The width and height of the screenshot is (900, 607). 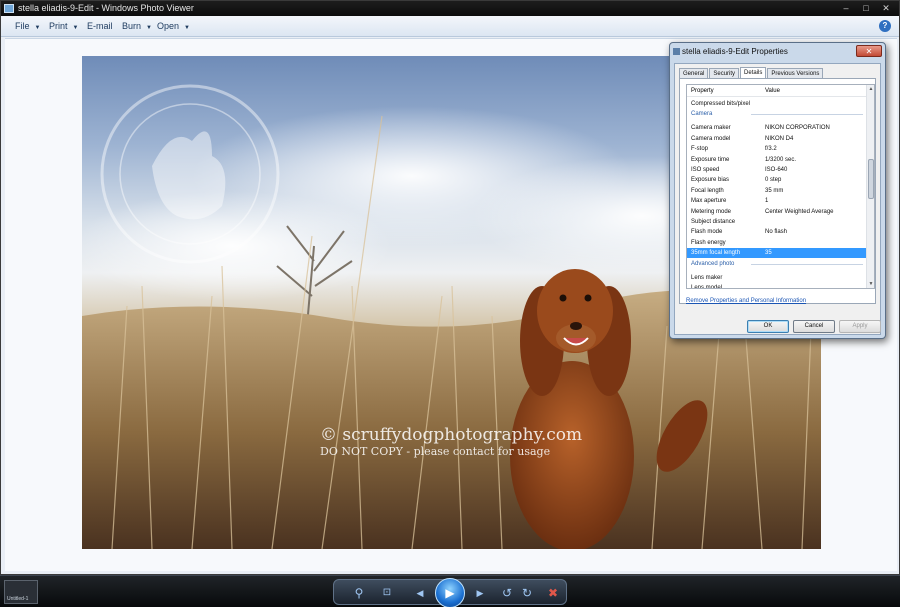 What do you see at coordinates (710, 180) in the screenshot?
I see `property-name: Exposure bias` at bounding box center [710, 180].